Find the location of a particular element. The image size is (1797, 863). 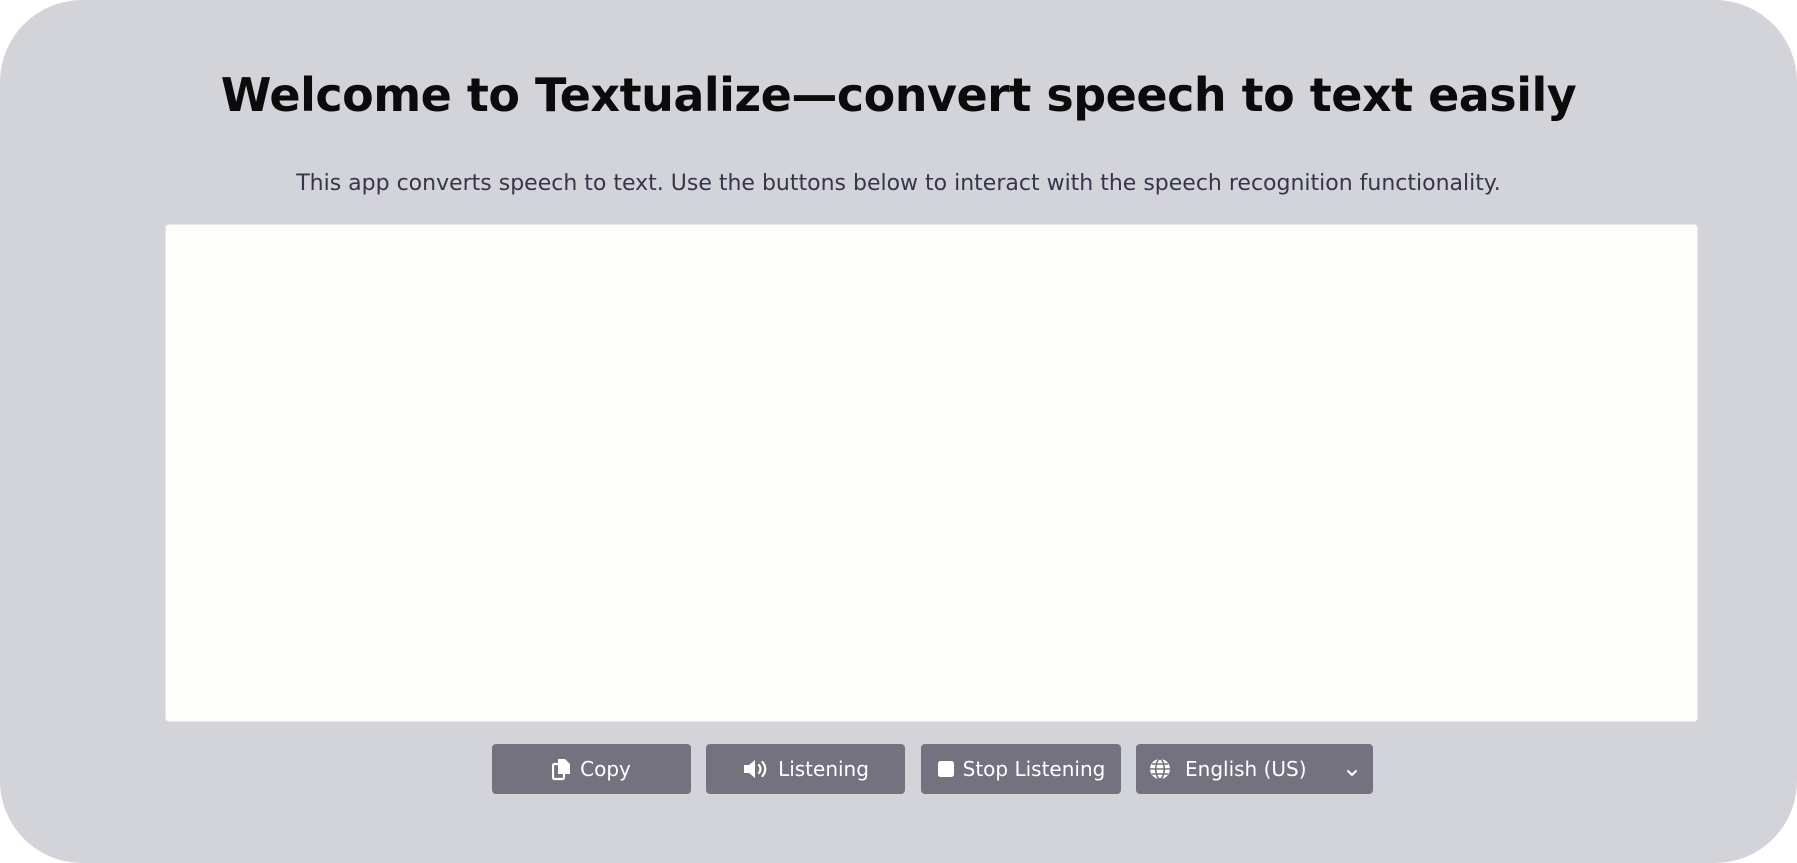

listening-button-label: Listening is located at coordinates (823, 769).